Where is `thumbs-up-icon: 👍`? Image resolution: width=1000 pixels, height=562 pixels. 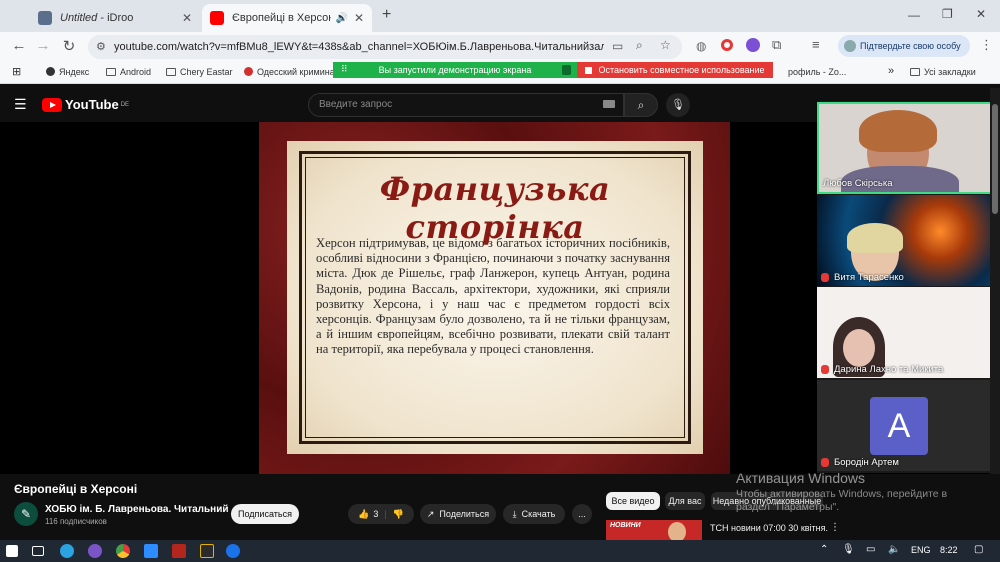 thumbs-up-icon: 👍 is located at coordinates (363, 514).